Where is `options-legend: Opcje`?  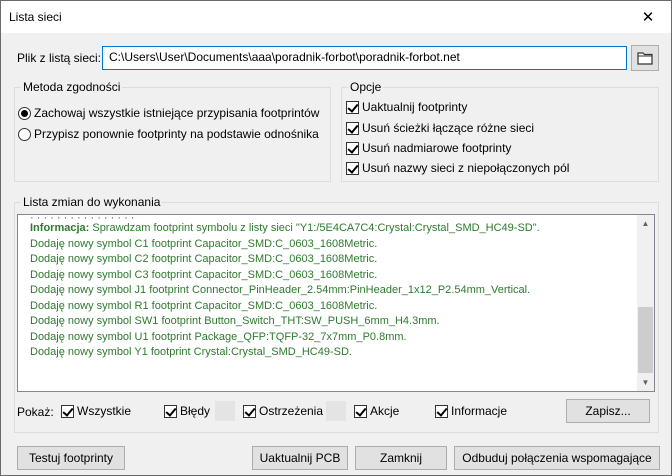
options-legend: Opcje is located at coordinates (366, 87).